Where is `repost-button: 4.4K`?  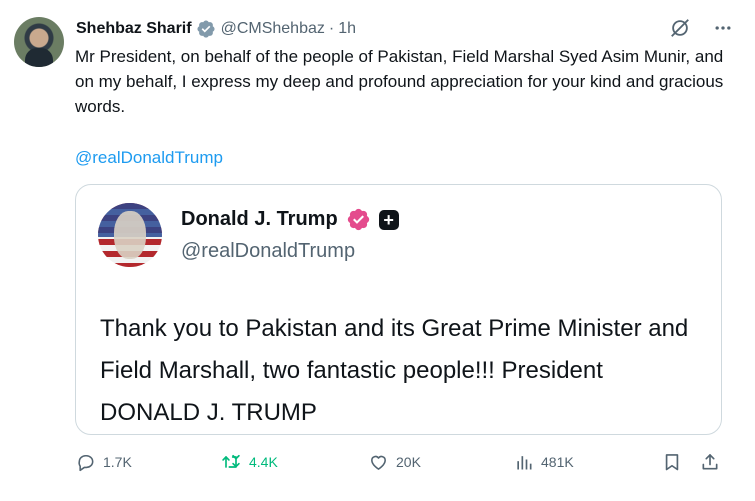 repost-button: 4.4K is located at coordinates (249, 462).